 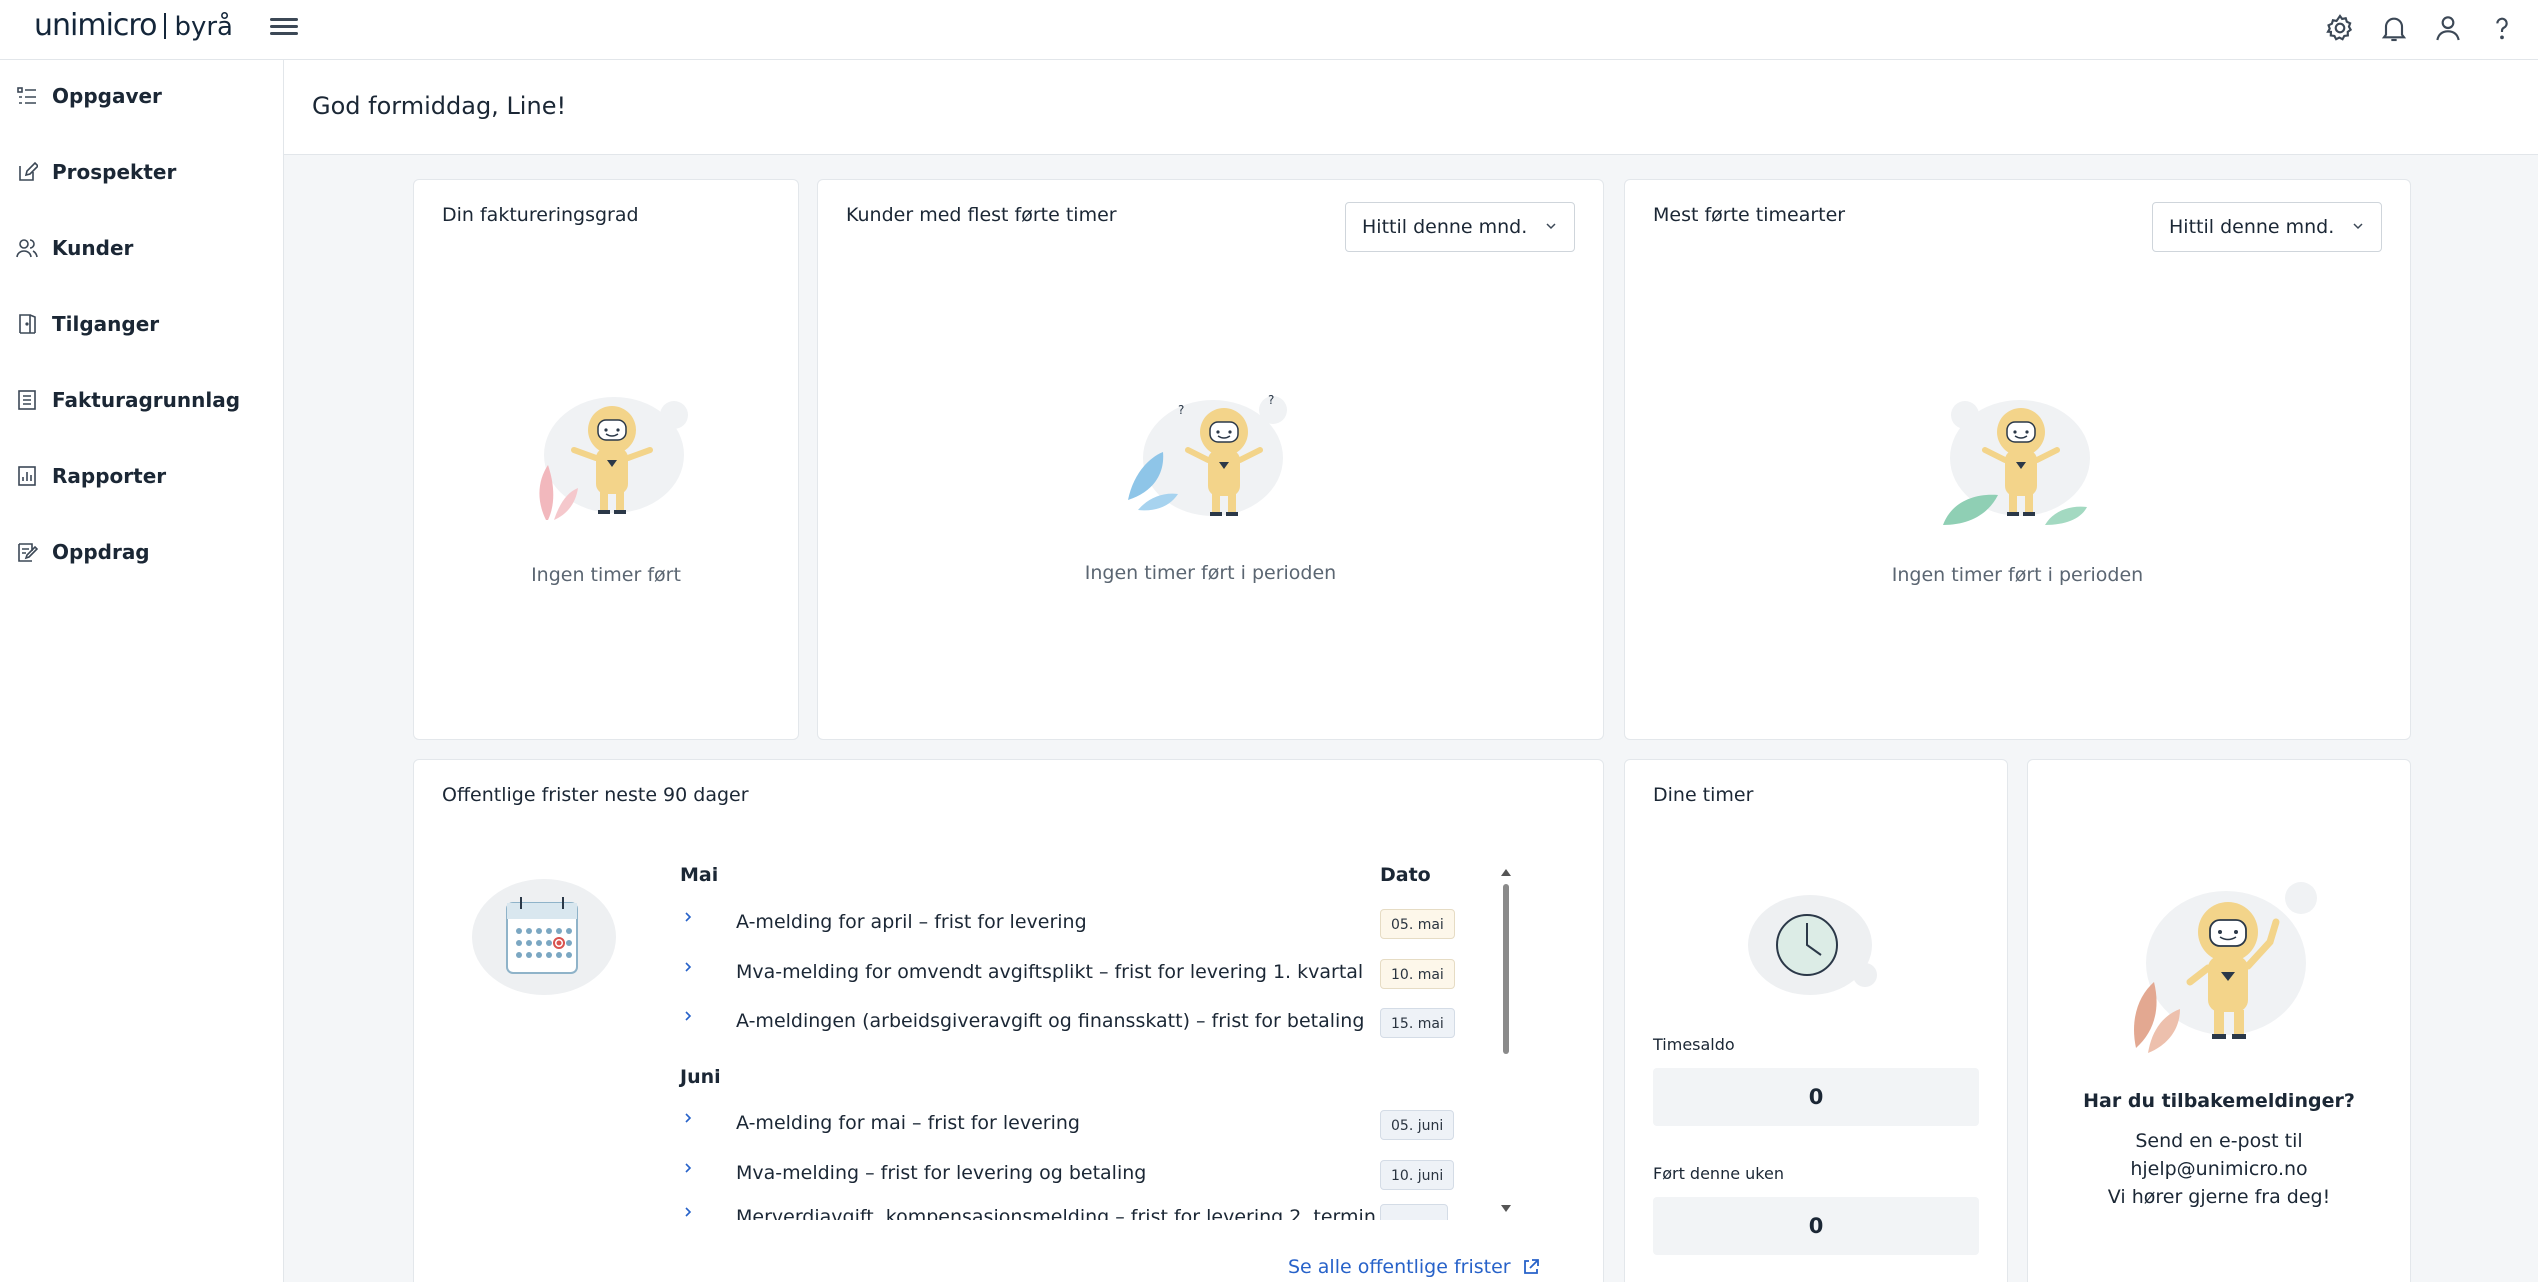 What do you see at coordinates (165, 26) in the screenshot?
I see `logo-separator` at bounding box center [165, 26].